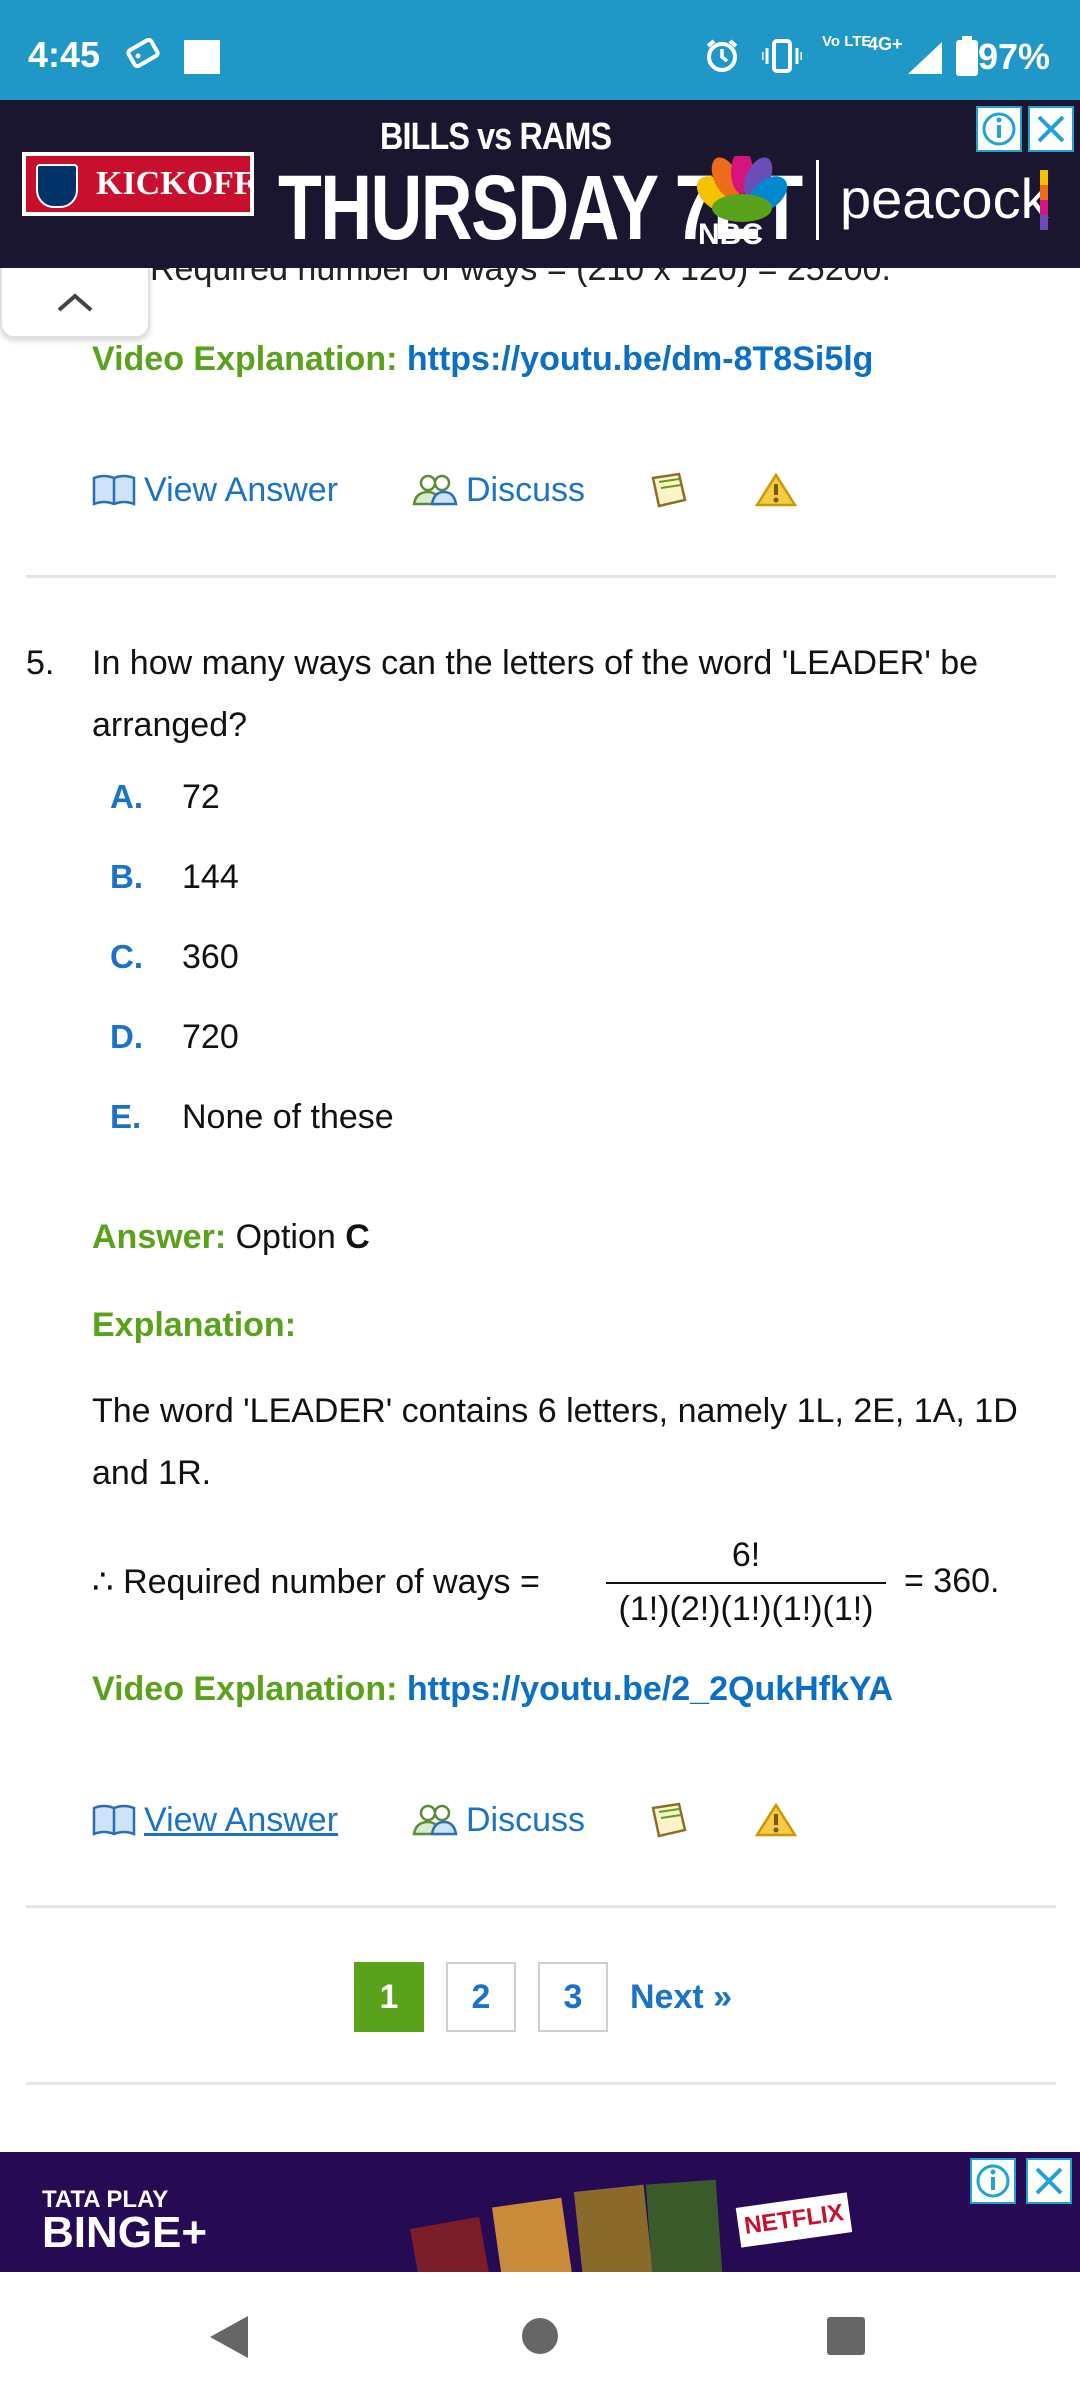  Describe the element at coordinates (126, 877) in the screenshot. I see `option-letter: B.` at that location.